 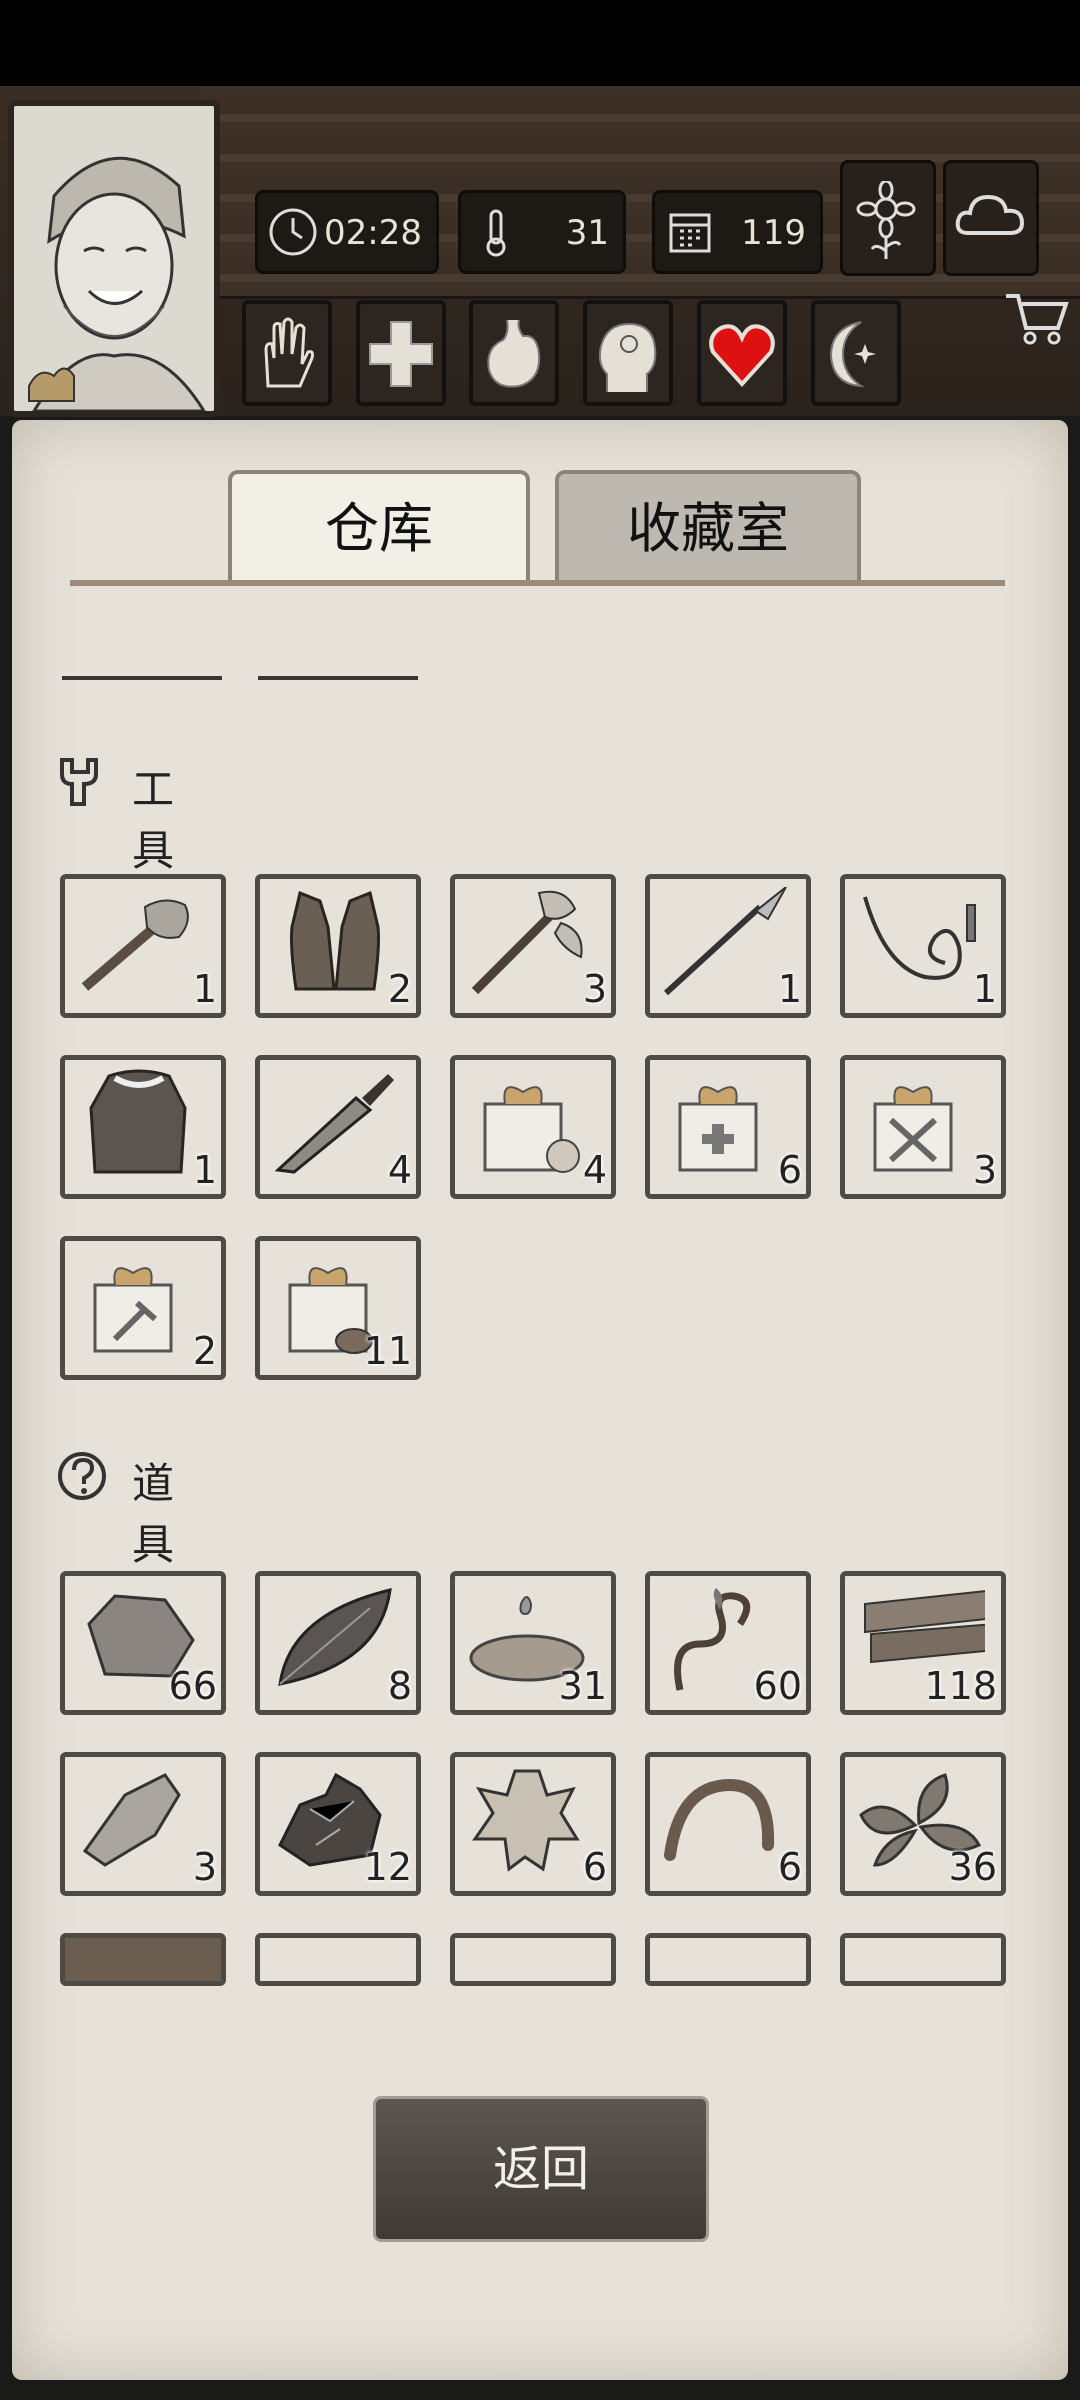 I want to click on status-heart, so click(x=742, y=353).